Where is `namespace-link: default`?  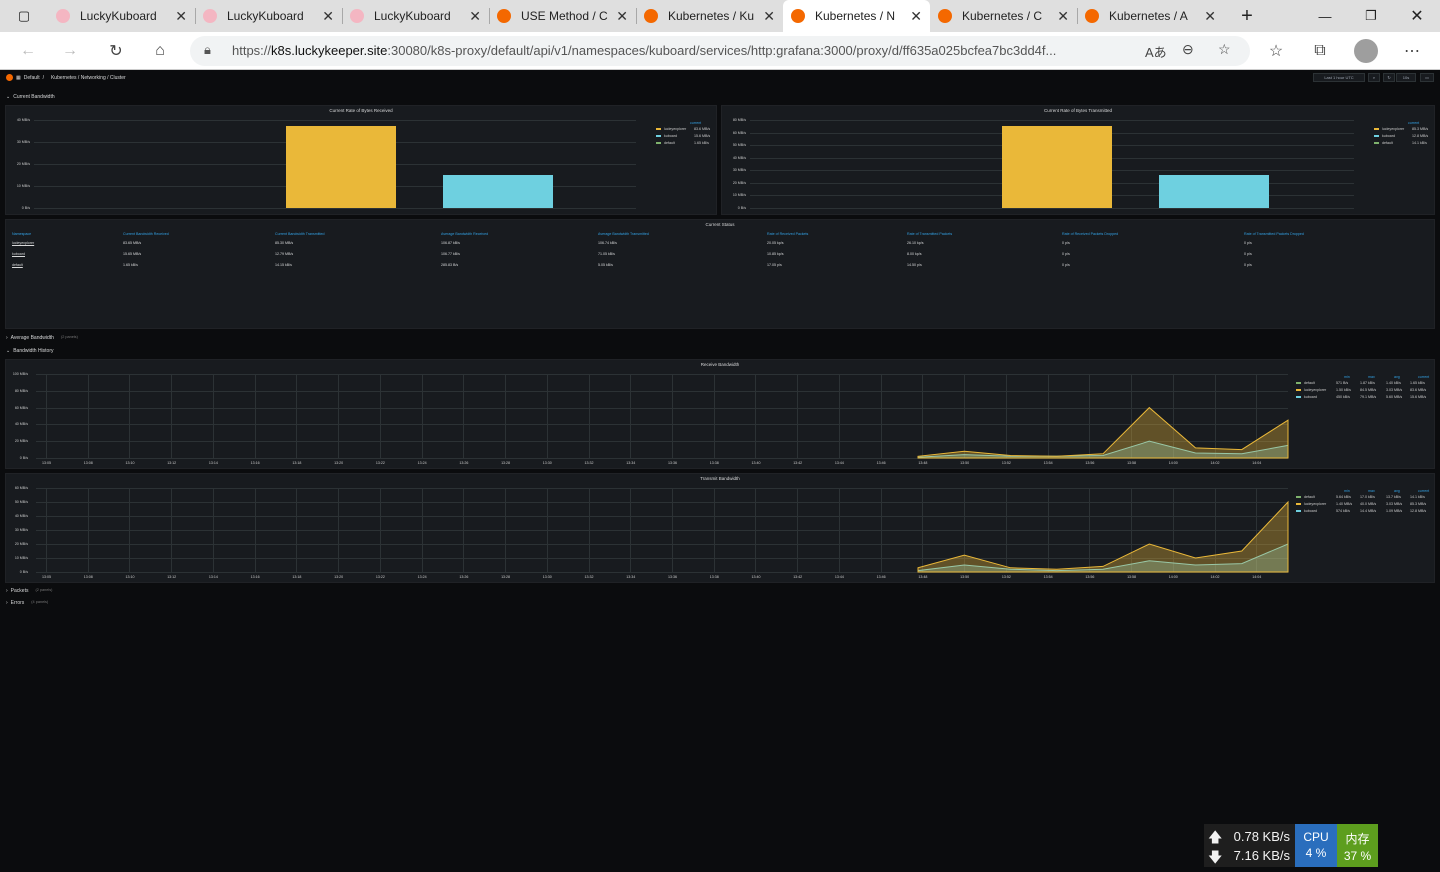
namespace-link: default is located at coordinates (17, 265).